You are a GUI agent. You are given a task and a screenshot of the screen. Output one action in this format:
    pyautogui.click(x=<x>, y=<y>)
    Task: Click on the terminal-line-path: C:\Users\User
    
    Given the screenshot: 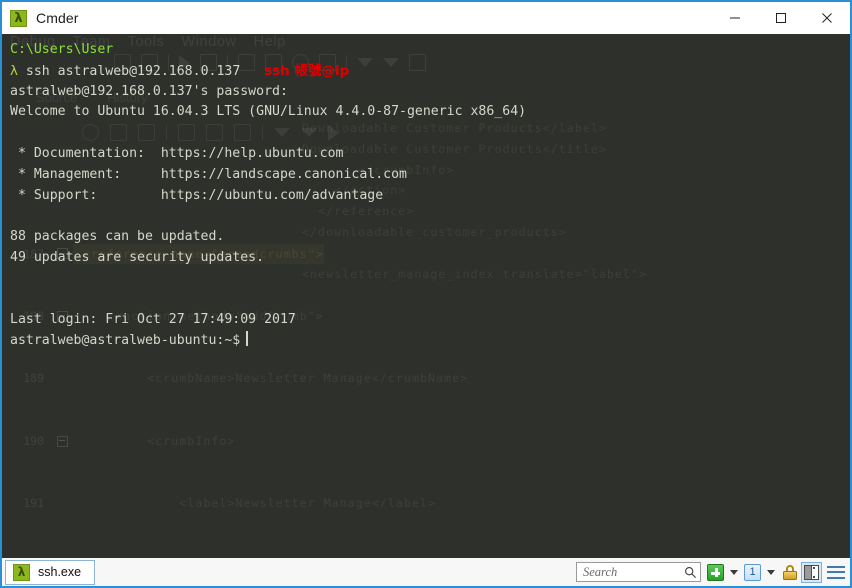 What is the action you would take?
    pyautogui.click(x=62, y=49)
    